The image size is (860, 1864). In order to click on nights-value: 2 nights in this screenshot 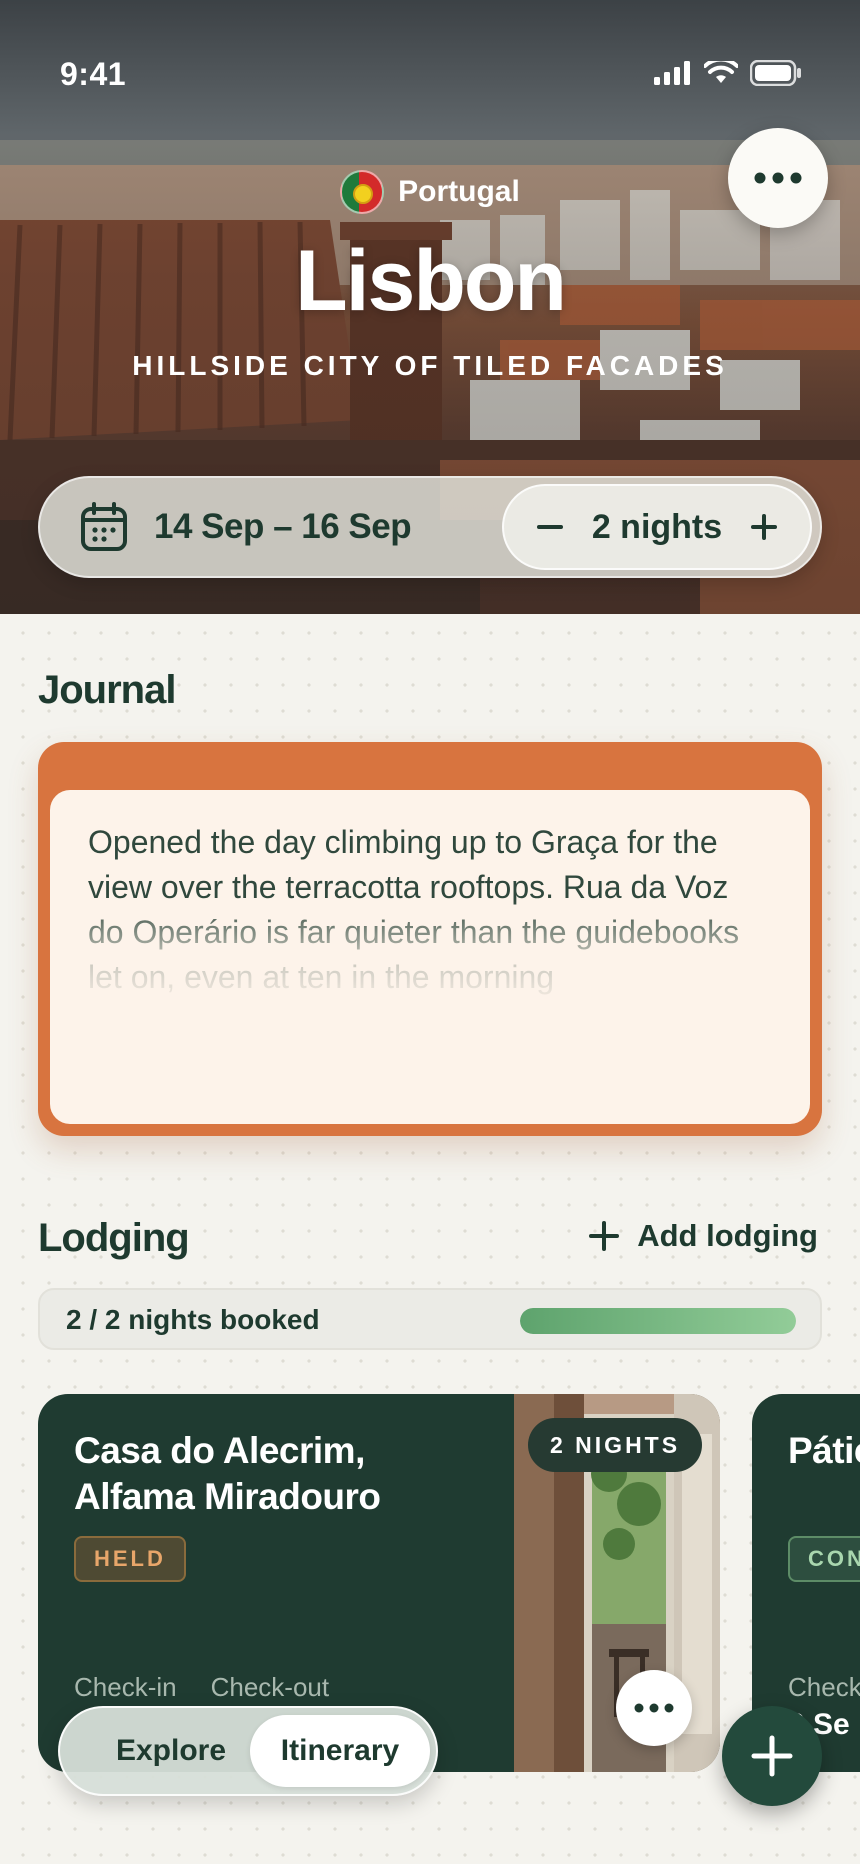, I will do `click(657, 526)`.